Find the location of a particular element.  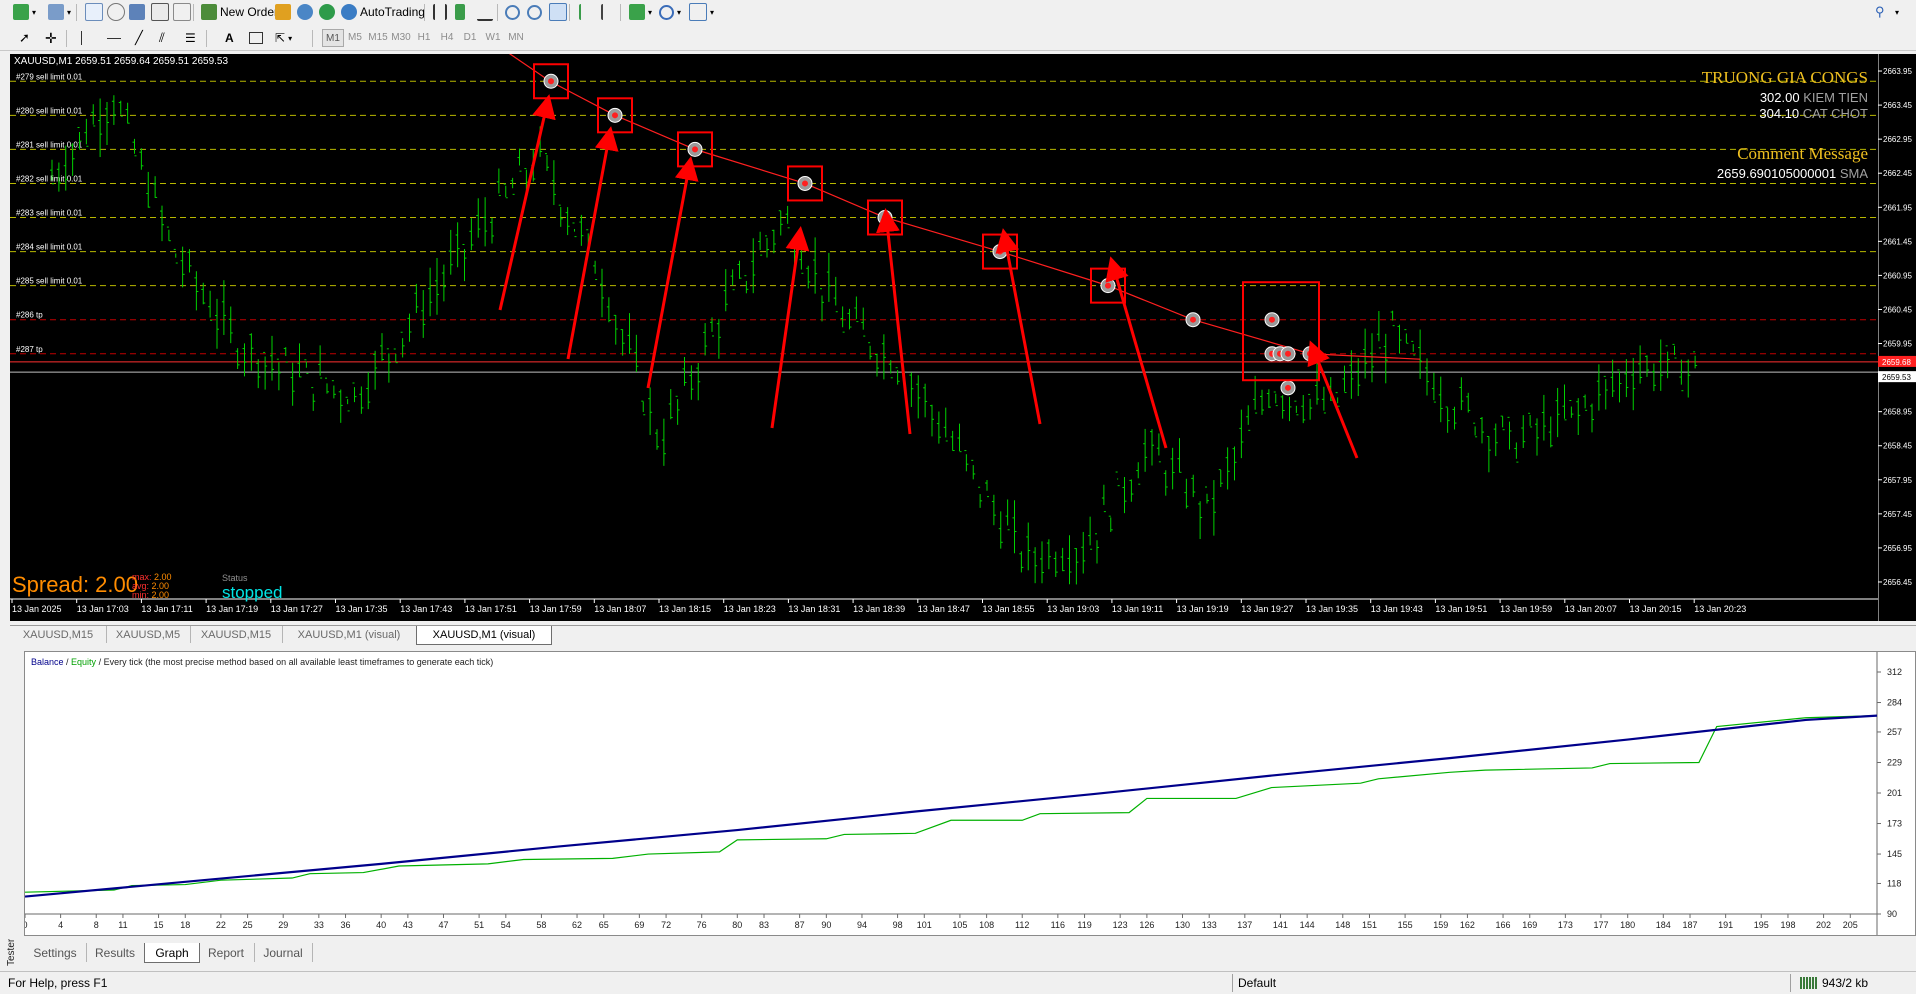

timeframe-button: D1 is located at coordinates (470, 37).